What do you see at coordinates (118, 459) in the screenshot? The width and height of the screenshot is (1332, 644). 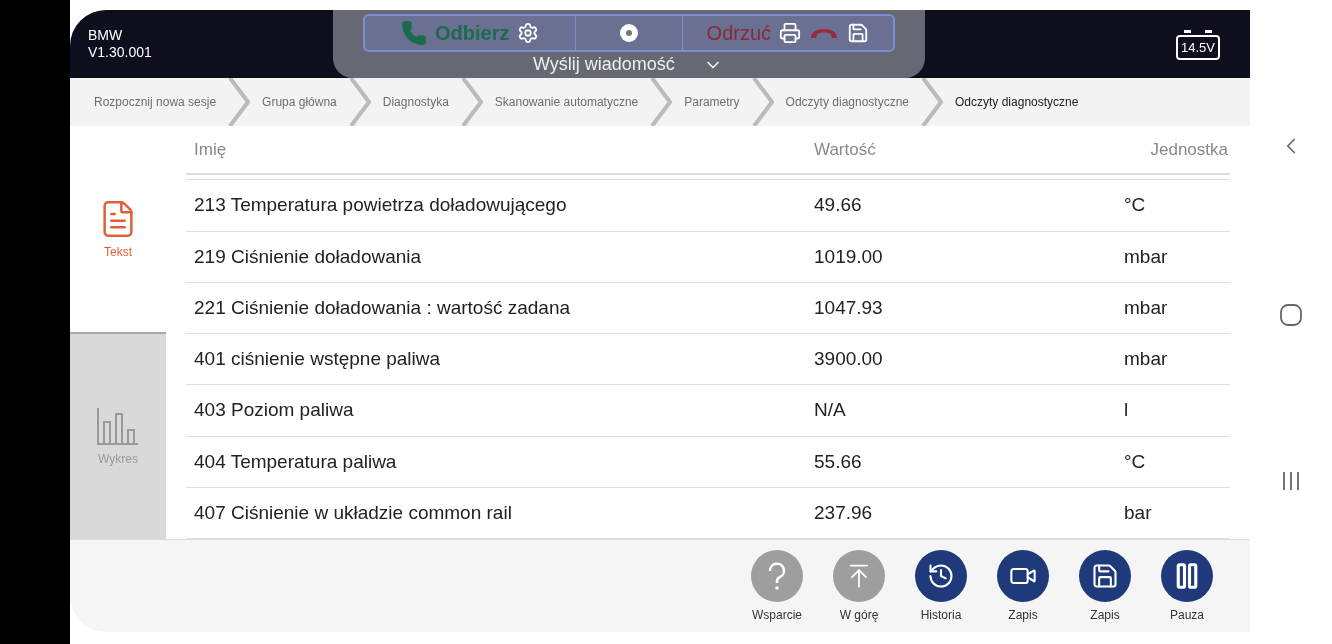 I see `tab-label: Wykres` at bounding box center [118, 459].